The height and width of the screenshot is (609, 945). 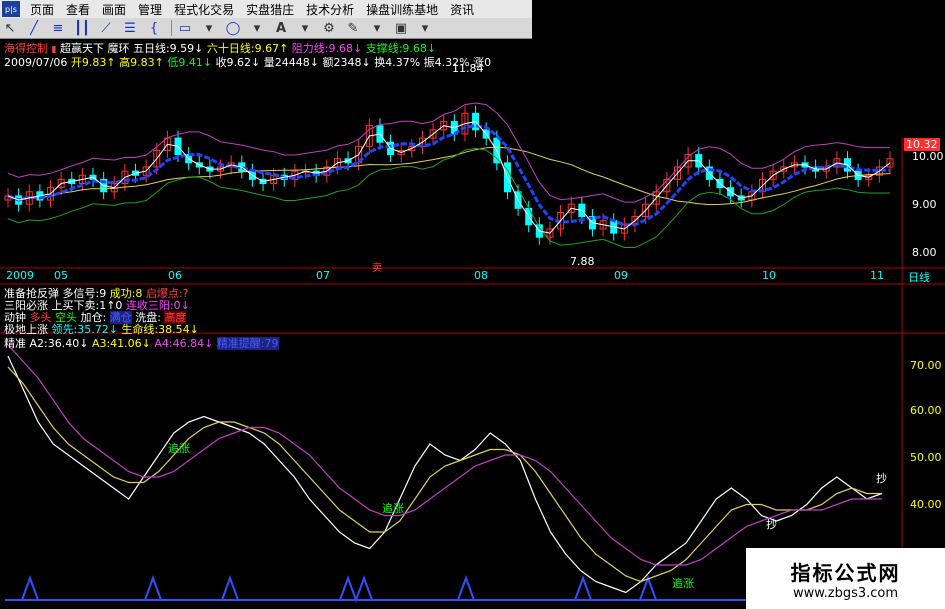 What do you see at coordinates (926, 504) in the screenshot?
I see `osc-tick: 40.00` at bounding box center [926, 504].